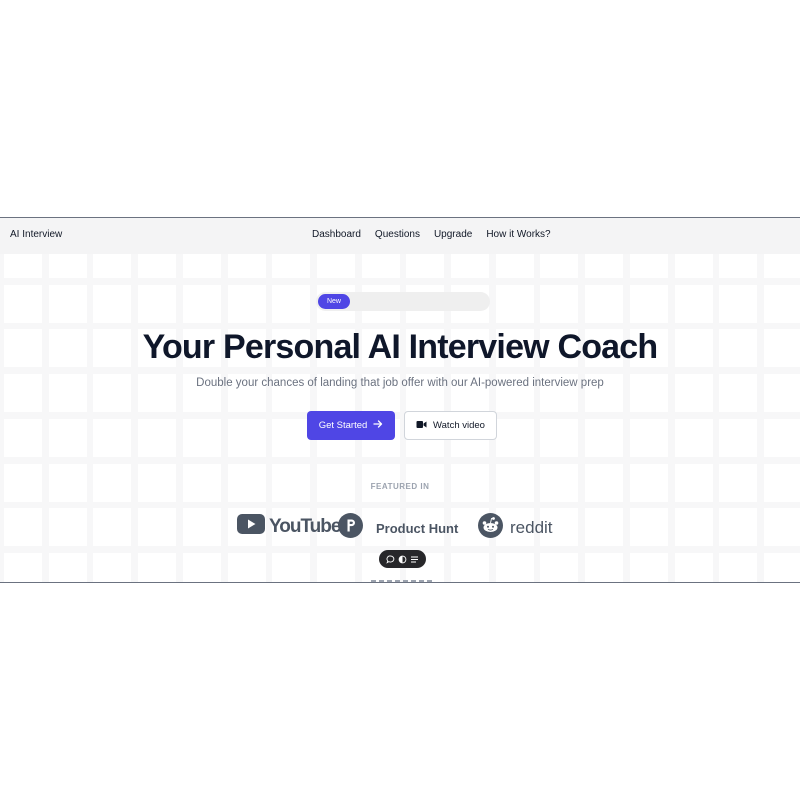 The image size is (800, 800). I want to click on youtube-logo: YouTube, so click(289, 526).